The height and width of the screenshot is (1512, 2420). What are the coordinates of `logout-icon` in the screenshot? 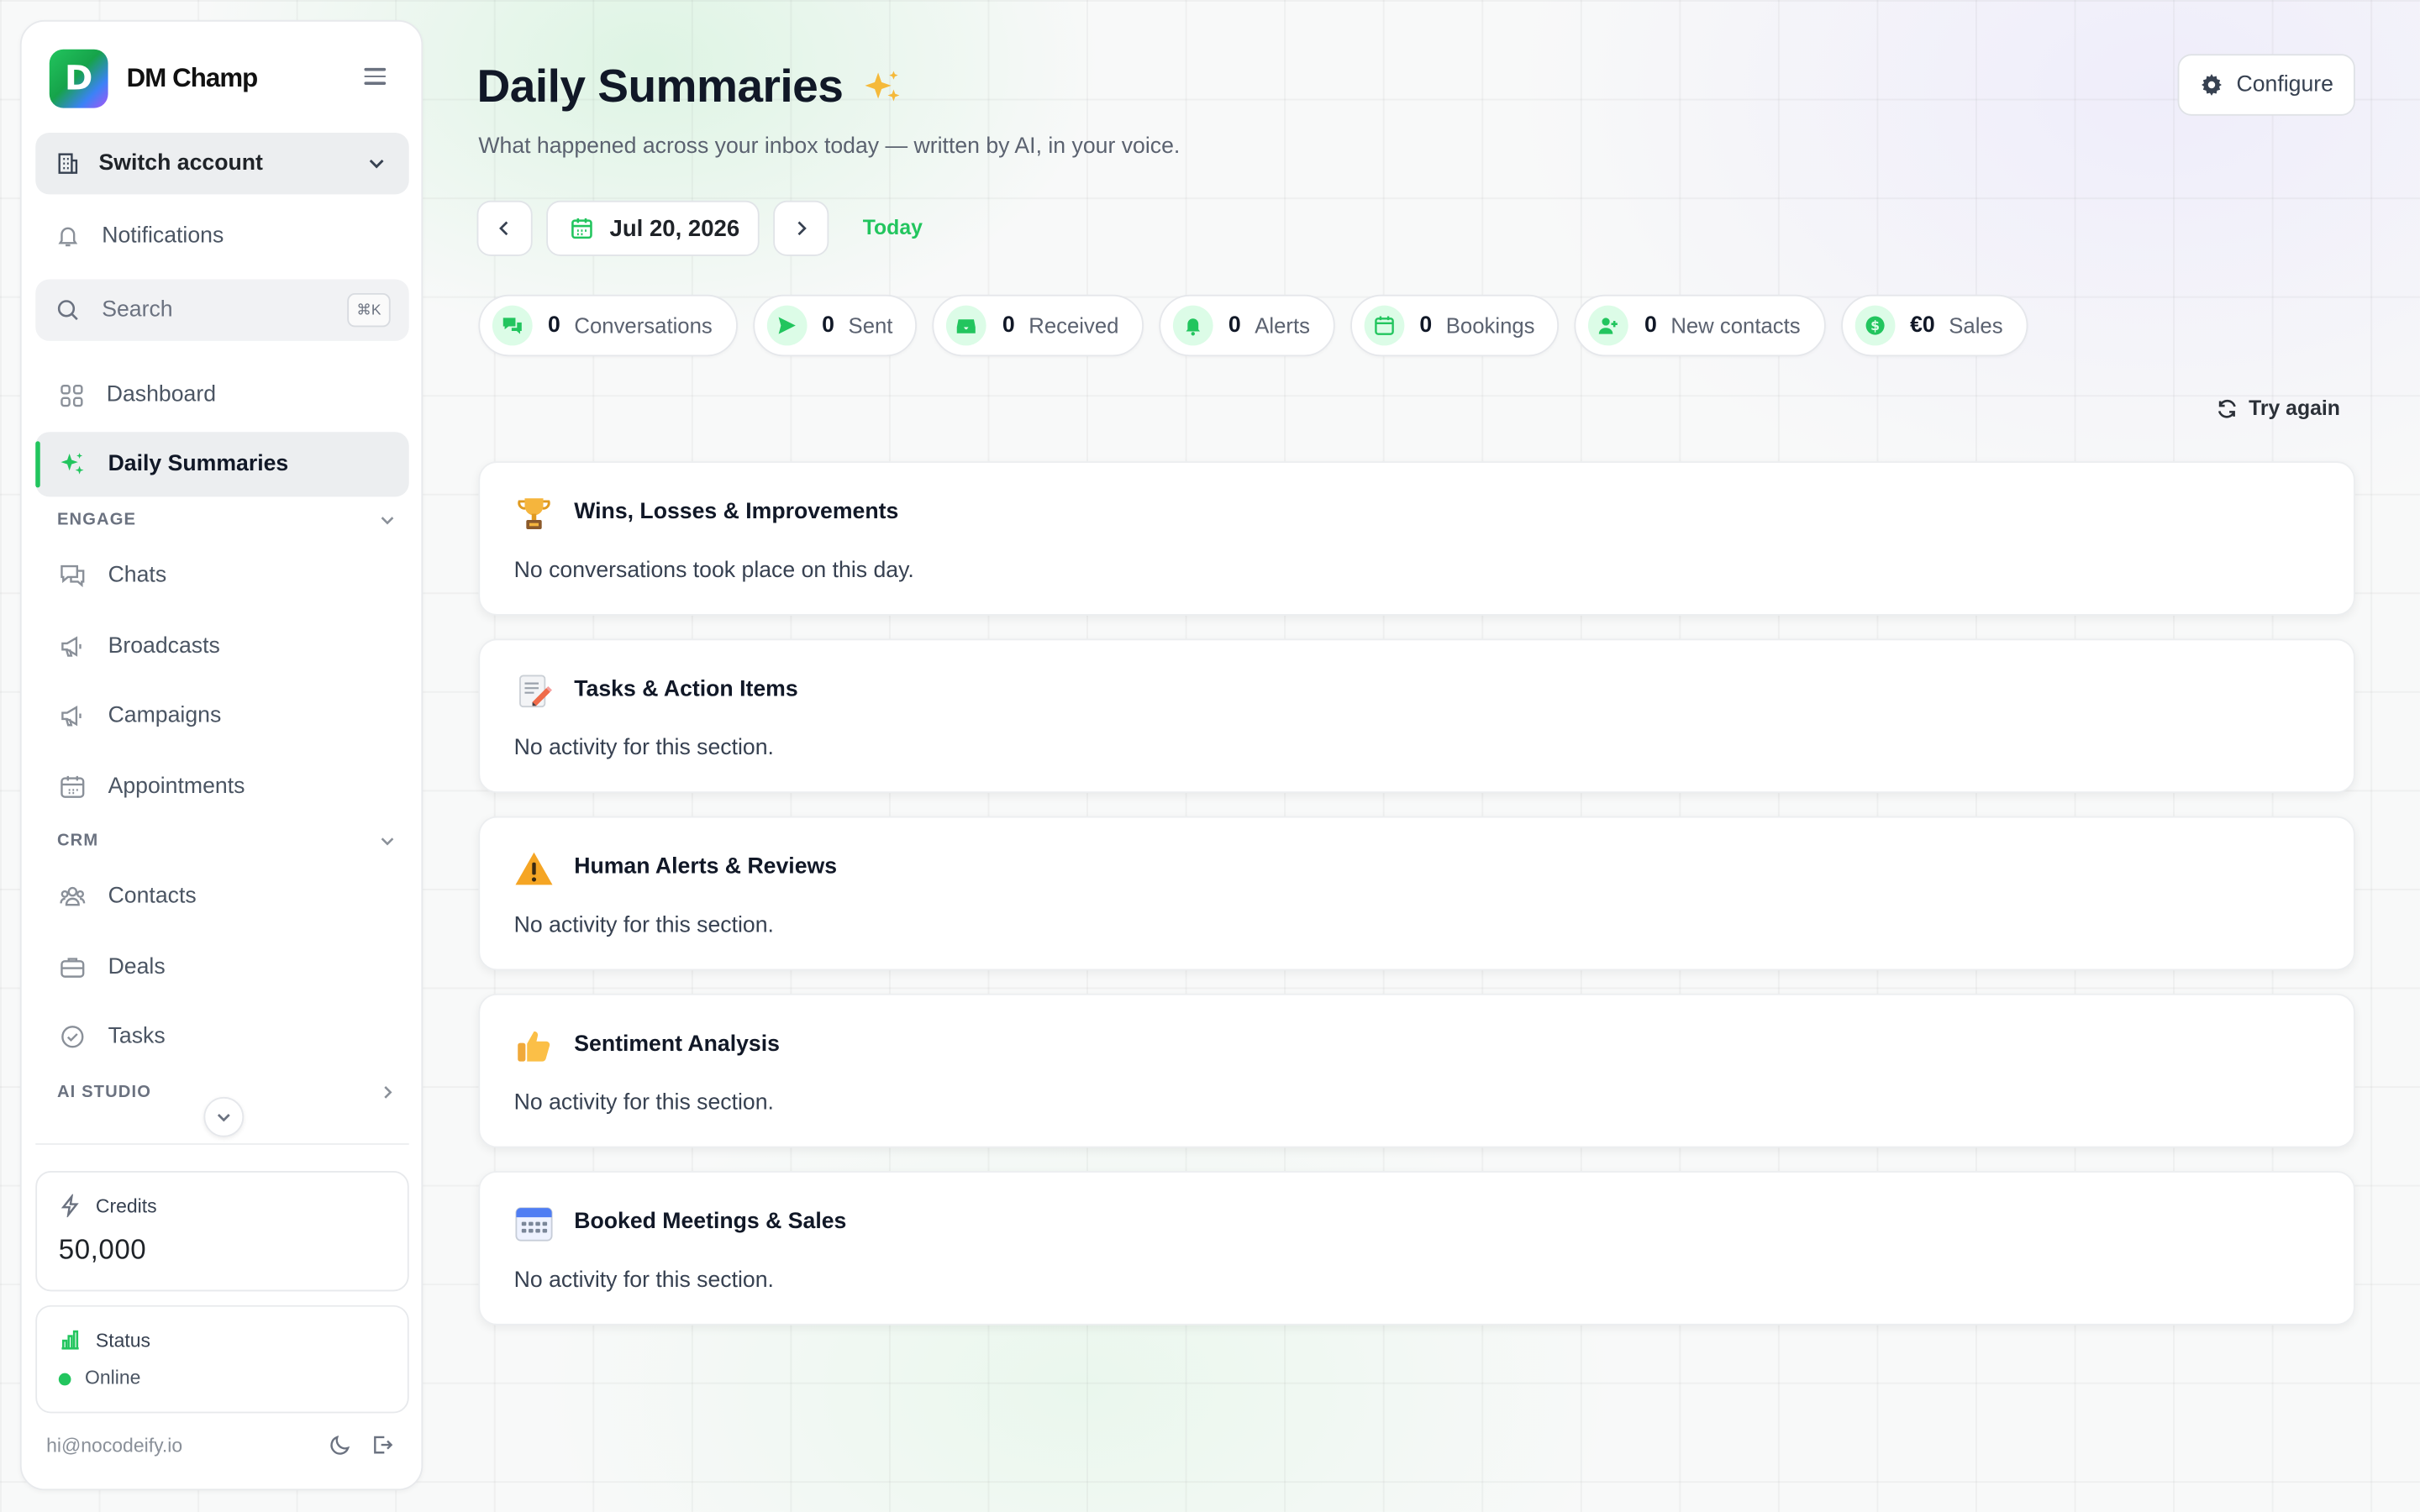 It's located at (382, 1445).